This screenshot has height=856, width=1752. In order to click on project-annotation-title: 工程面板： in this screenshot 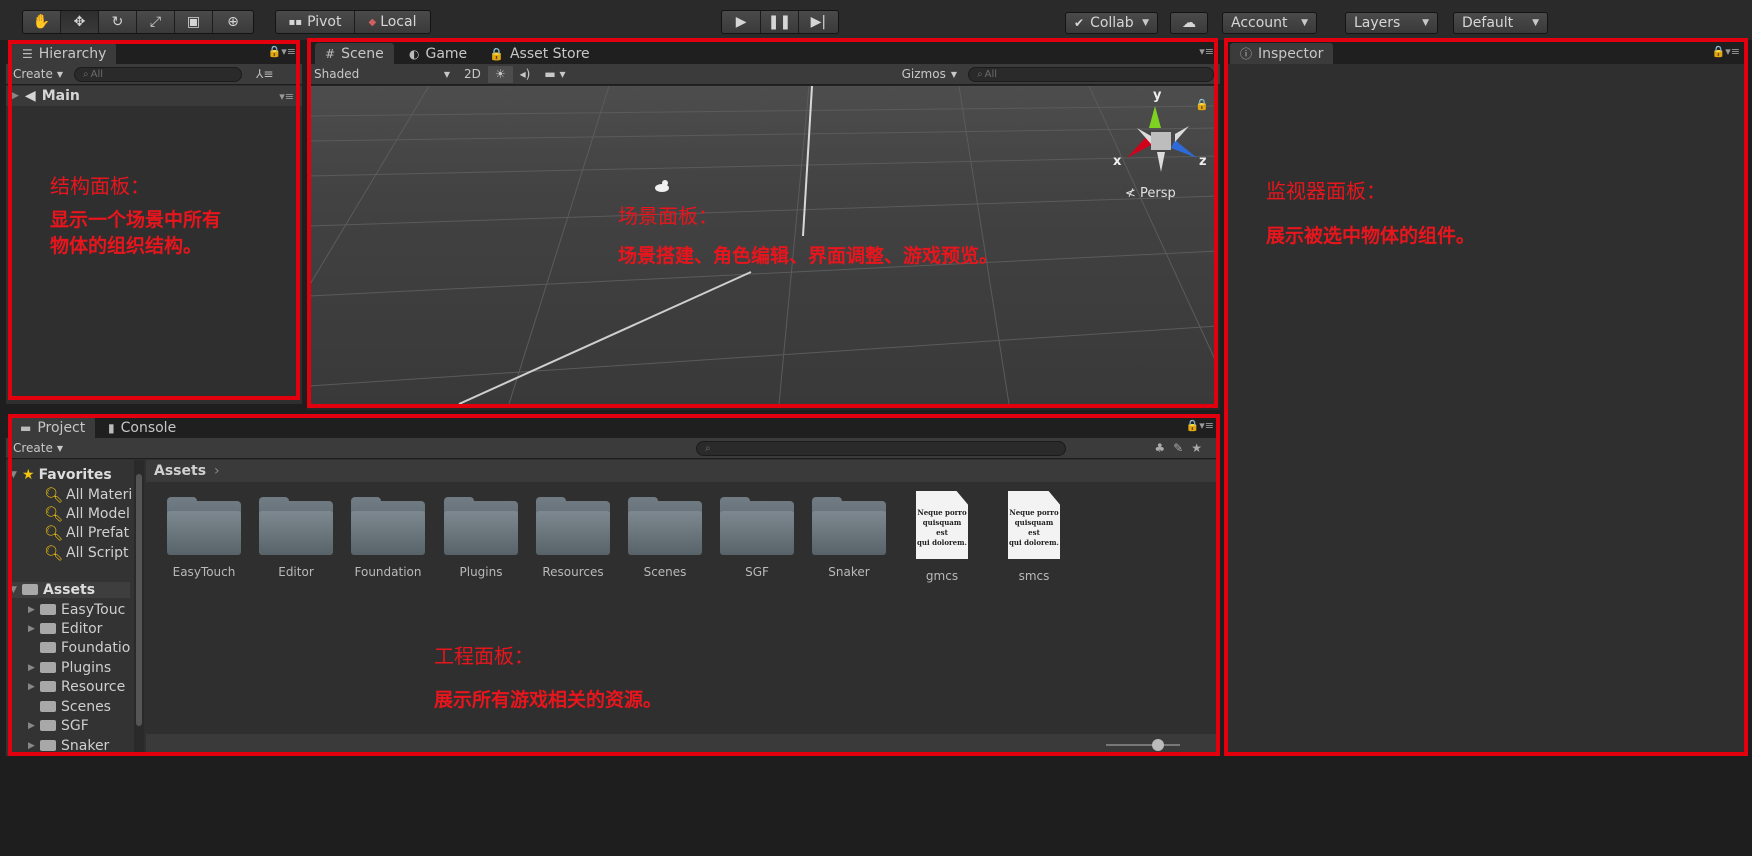, I will do `click(484, 656)`.